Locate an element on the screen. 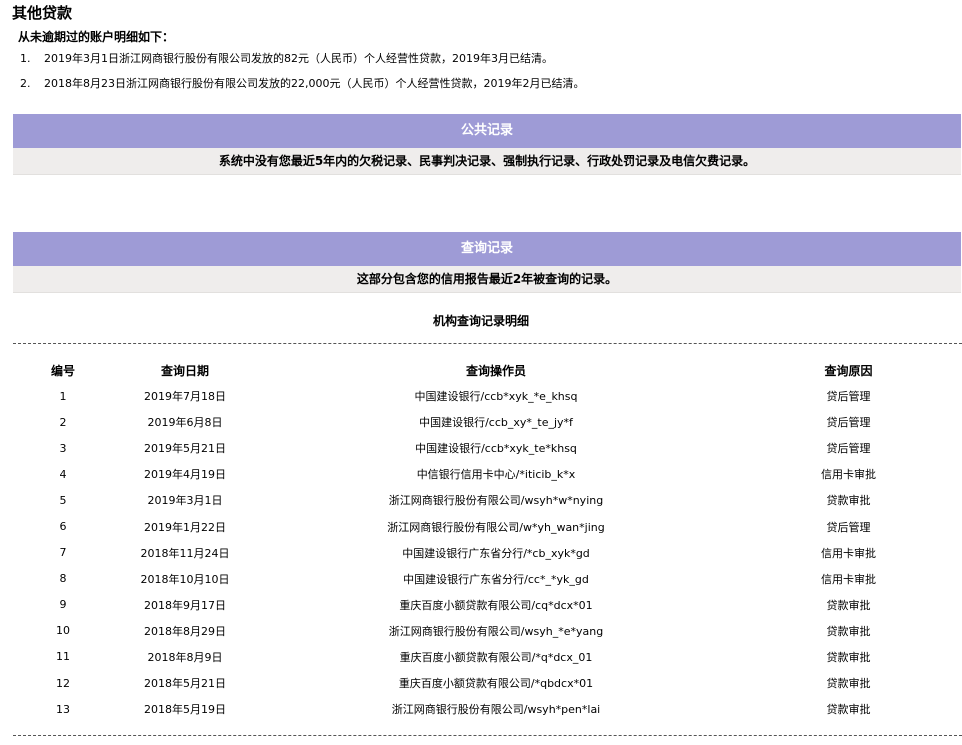  cell-date: 2018年8月29日 is located at coordinates (185, 631).